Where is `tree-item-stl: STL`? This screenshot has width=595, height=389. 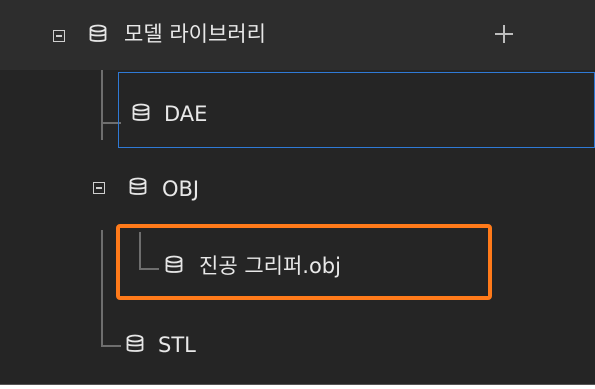
tree-item-stl: STL is located at coordinates (177, 345).